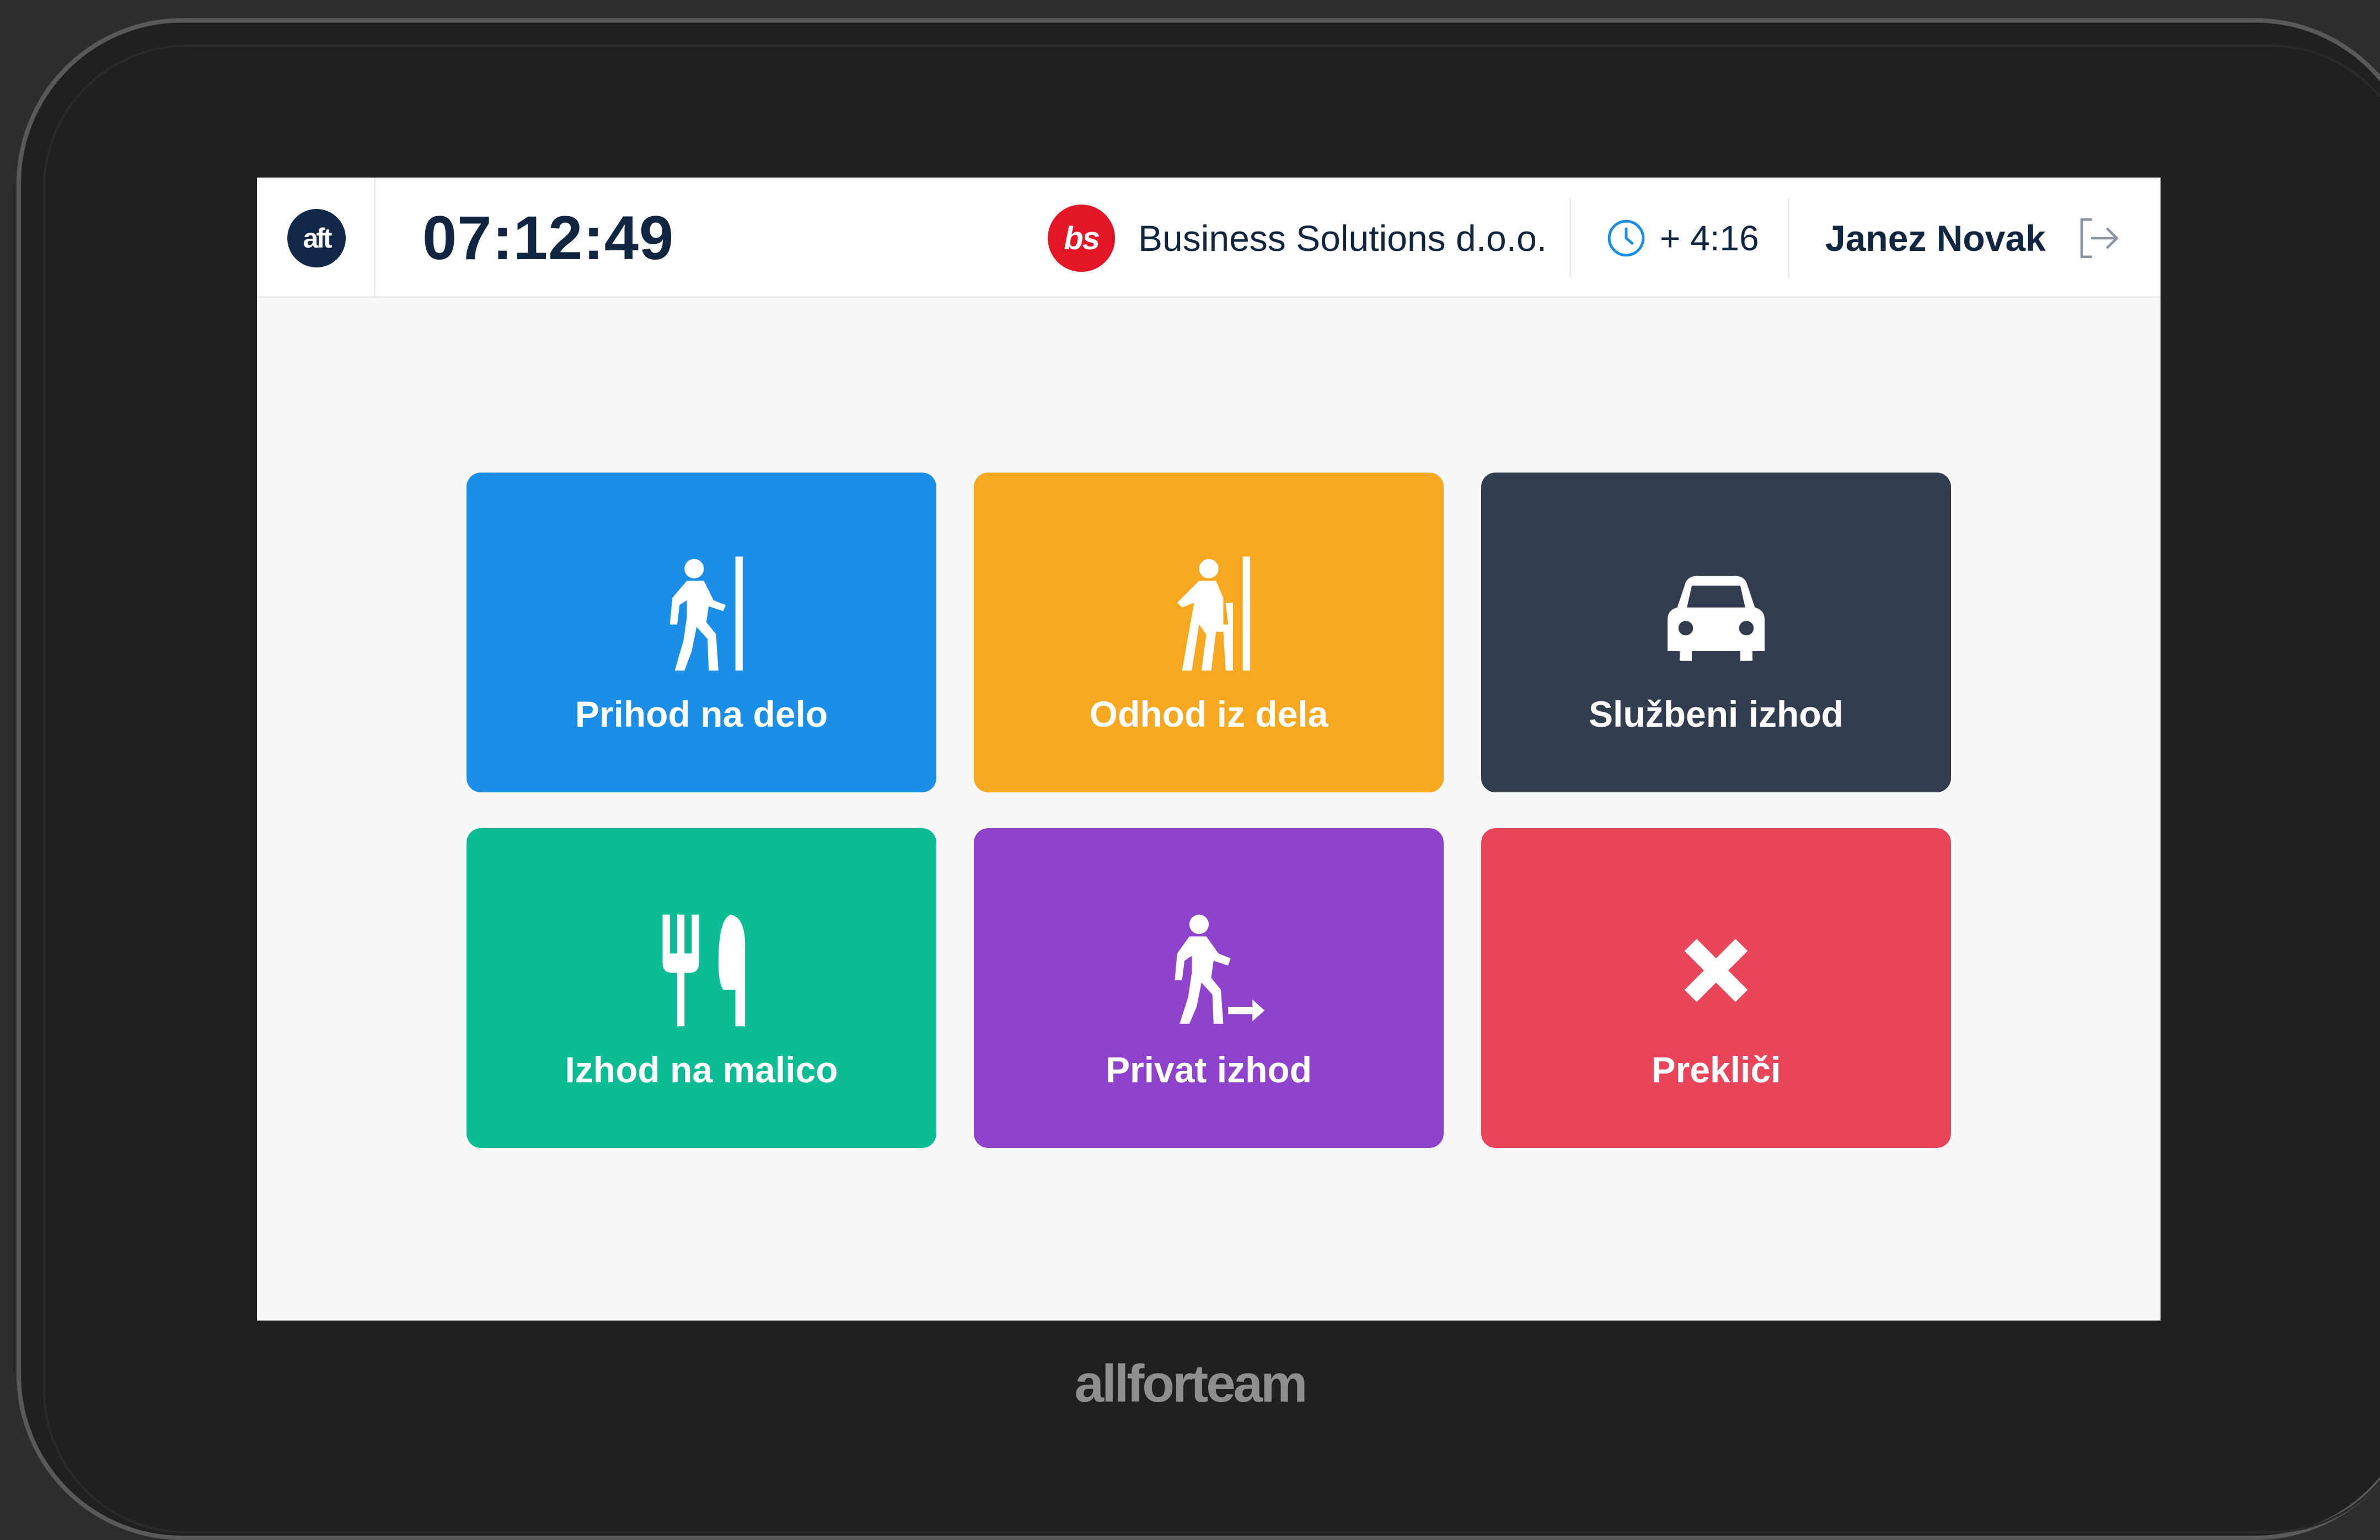  I want to click on private-exit-label: Privat izhod, so click(1208, 1069).